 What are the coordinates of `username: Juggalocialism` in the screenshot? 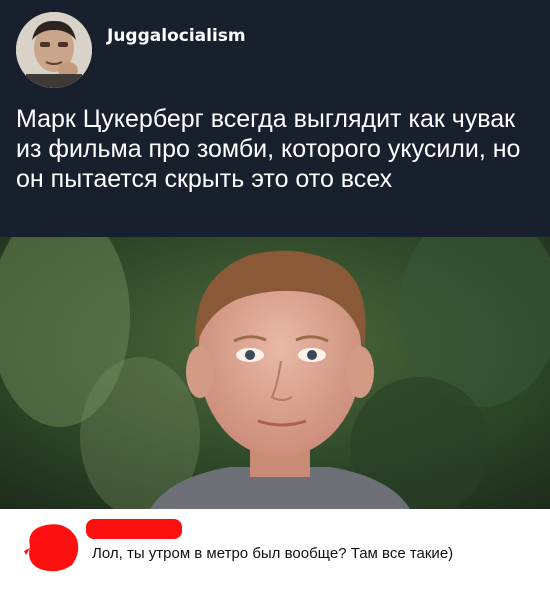 It's located at (176, 36).